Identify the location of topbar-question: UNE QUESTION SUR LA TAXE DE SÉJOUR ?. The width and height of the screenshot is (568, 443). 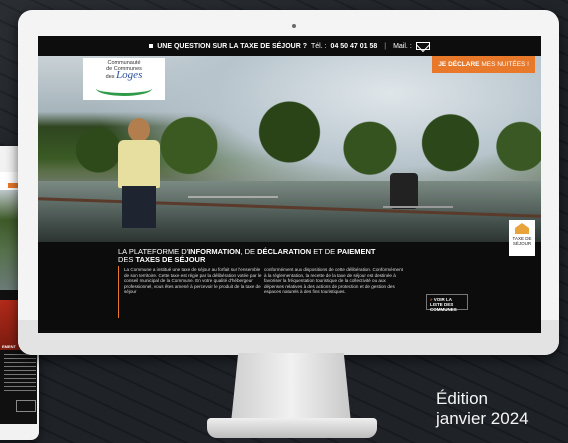
(232, 46).